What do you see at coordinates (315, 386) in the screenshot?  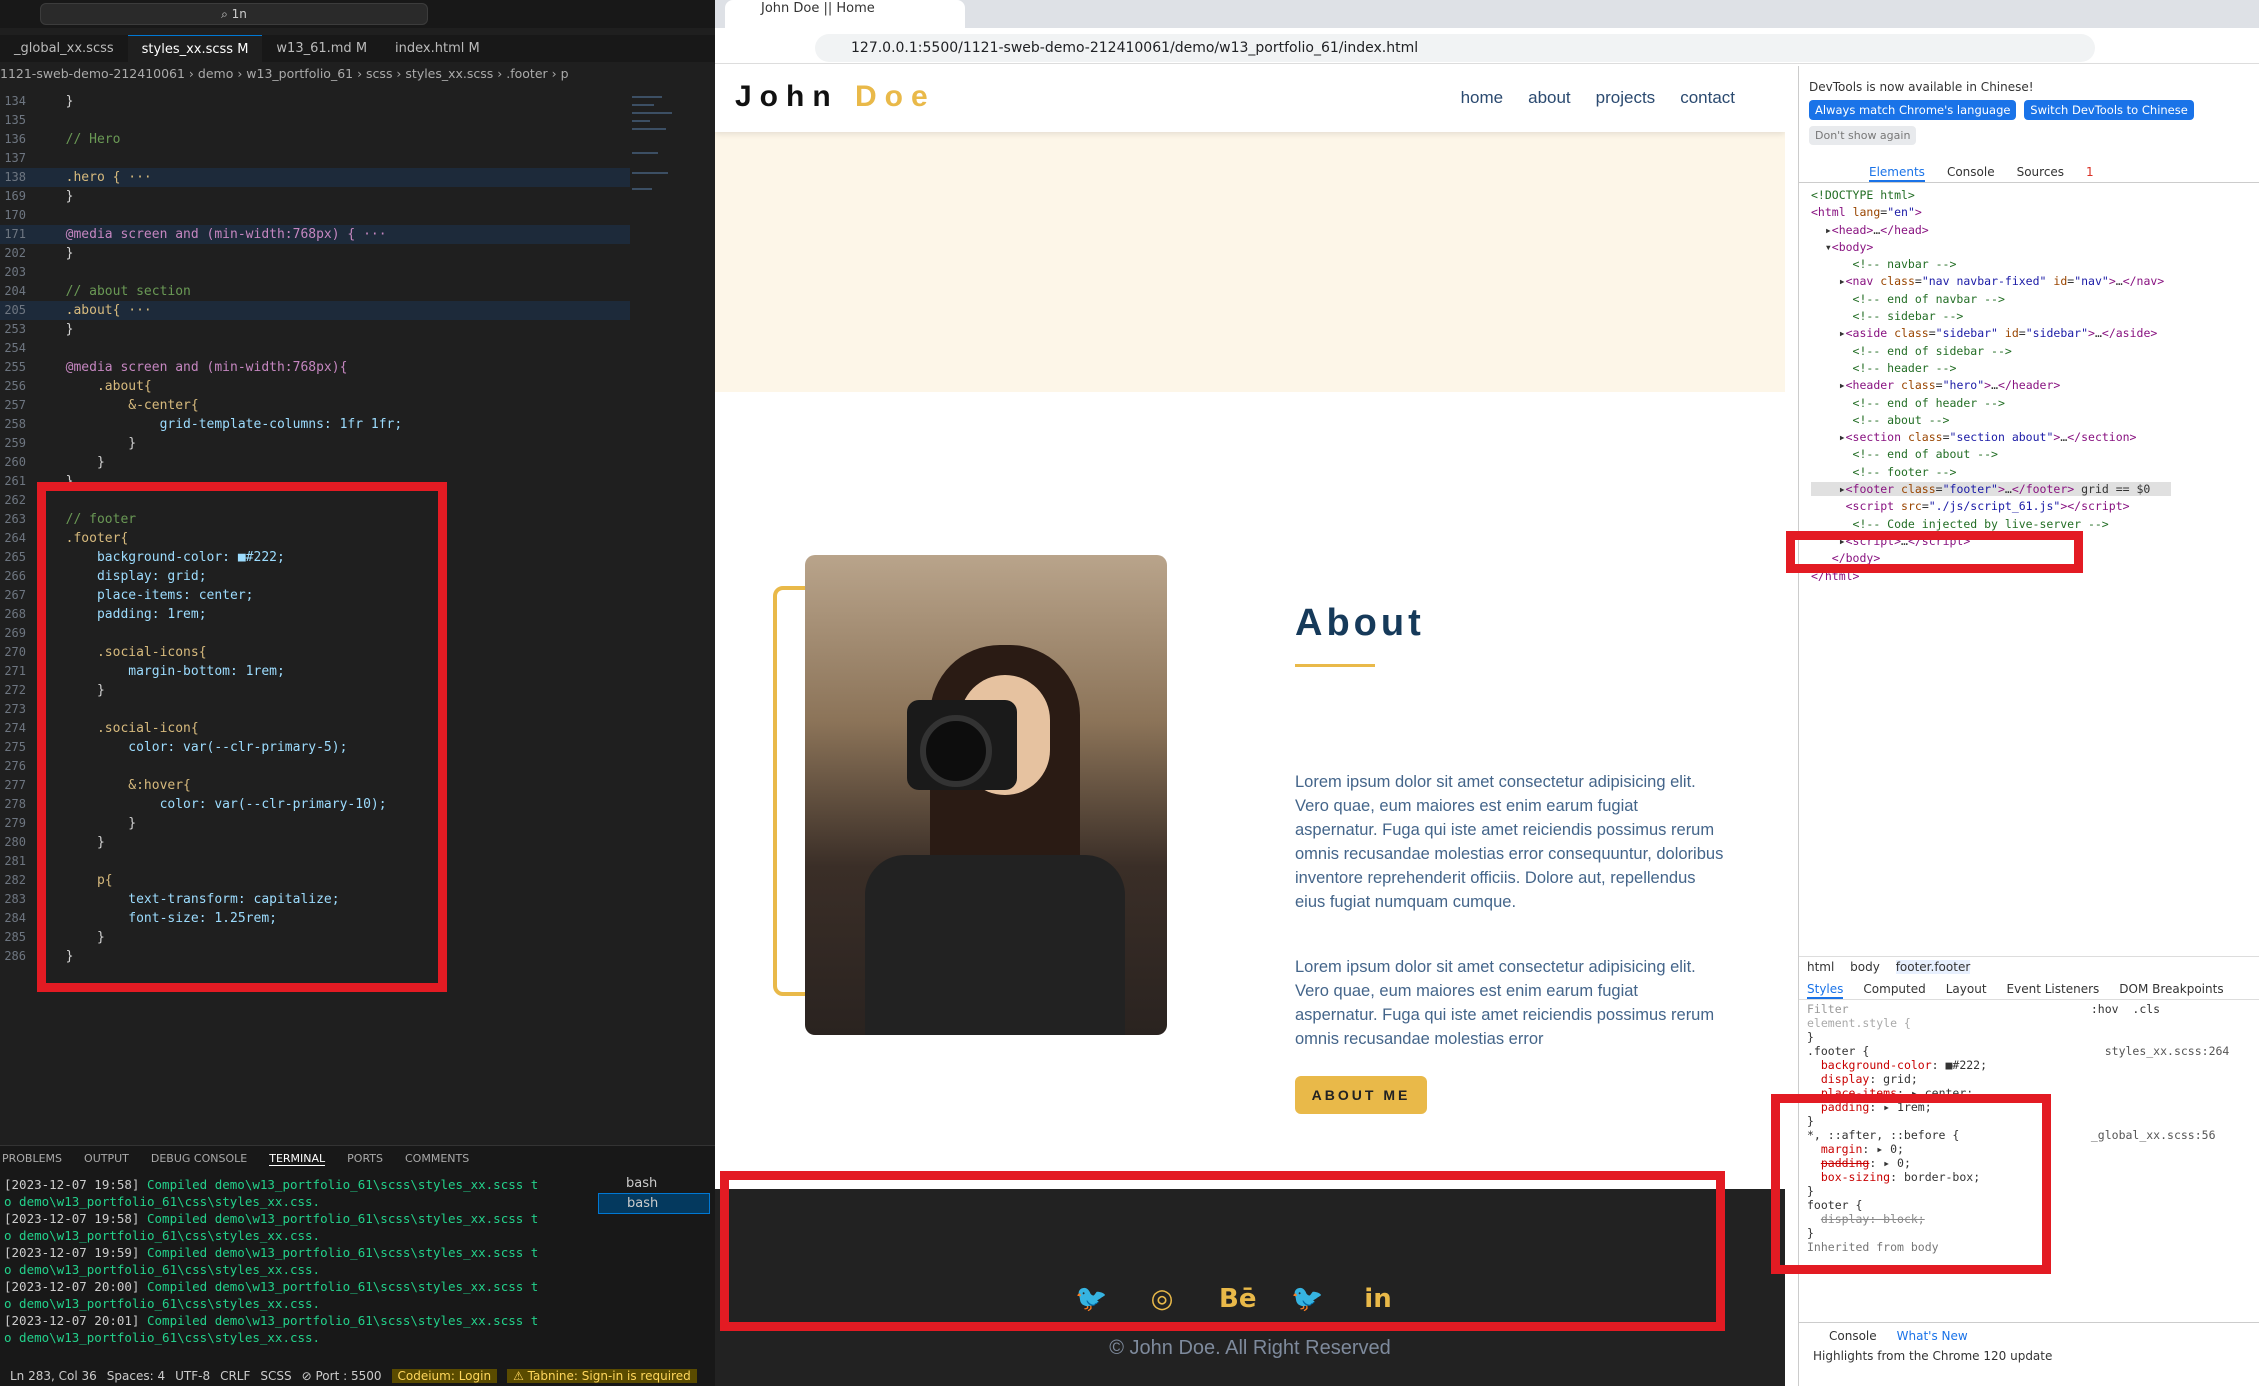 I see `code-line: 256 .about{` at bounding box center [315, 386].